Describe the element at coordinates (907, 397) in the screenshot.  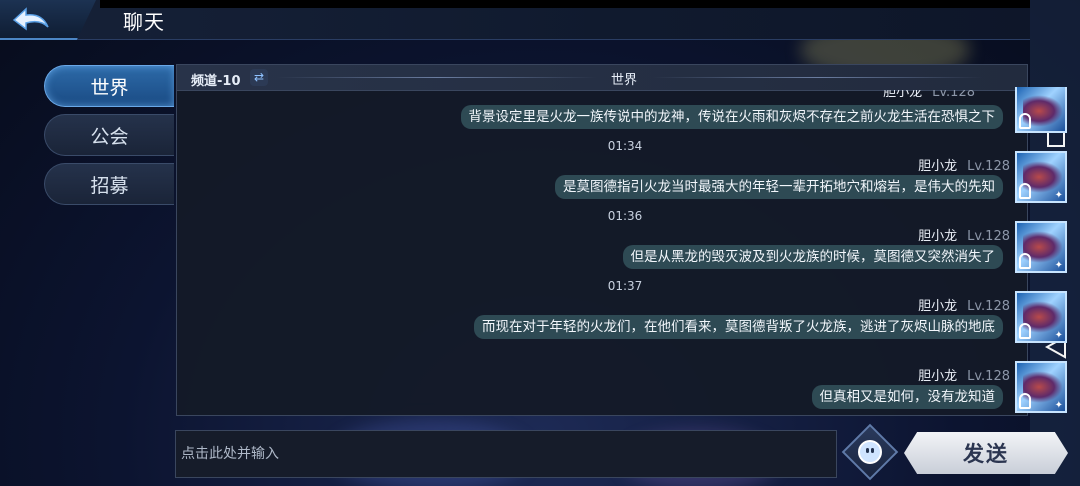
I see `message-bubble: 但真相又是如何，没有龙知道` at that location.